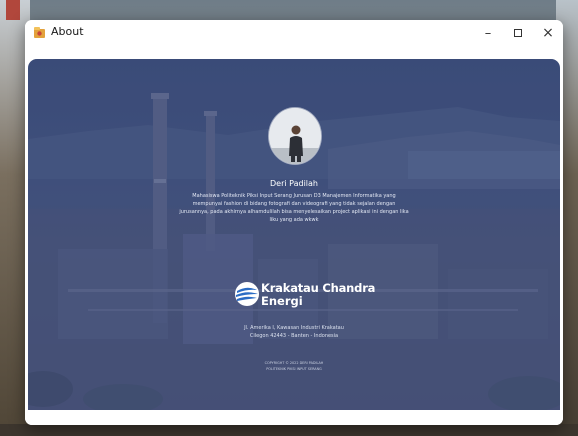 The height and width of the screenshot is (436, 578). I want to click on company-address-line1: Jl. Amerika I, Kawasan Industri Krakatau, so click(294, 328).